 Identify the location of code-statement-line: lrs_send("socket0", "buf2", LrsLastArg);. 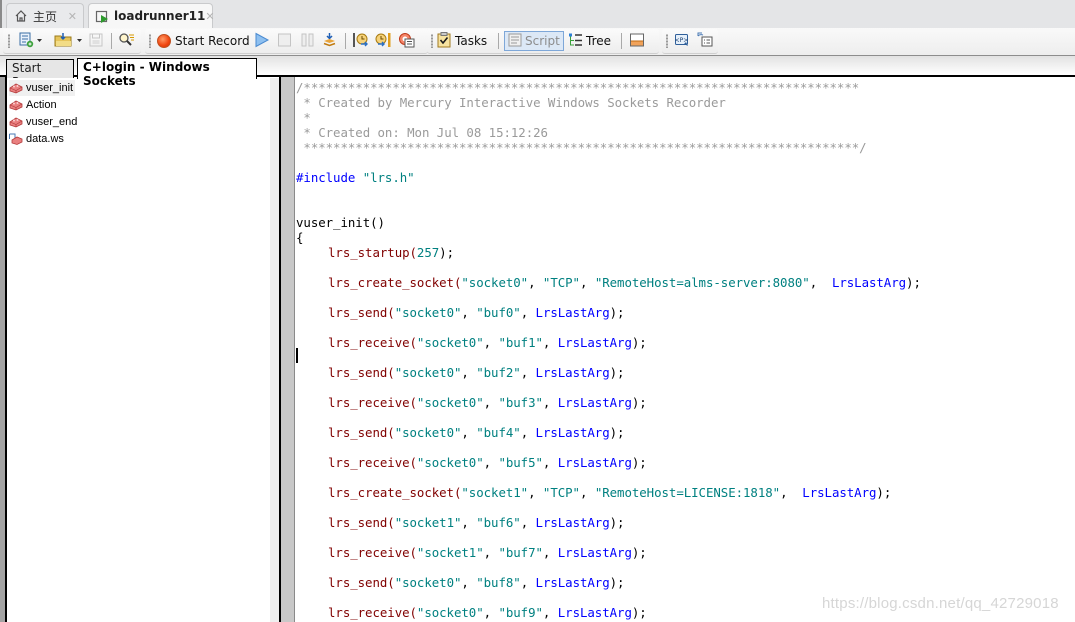
(476, 372).